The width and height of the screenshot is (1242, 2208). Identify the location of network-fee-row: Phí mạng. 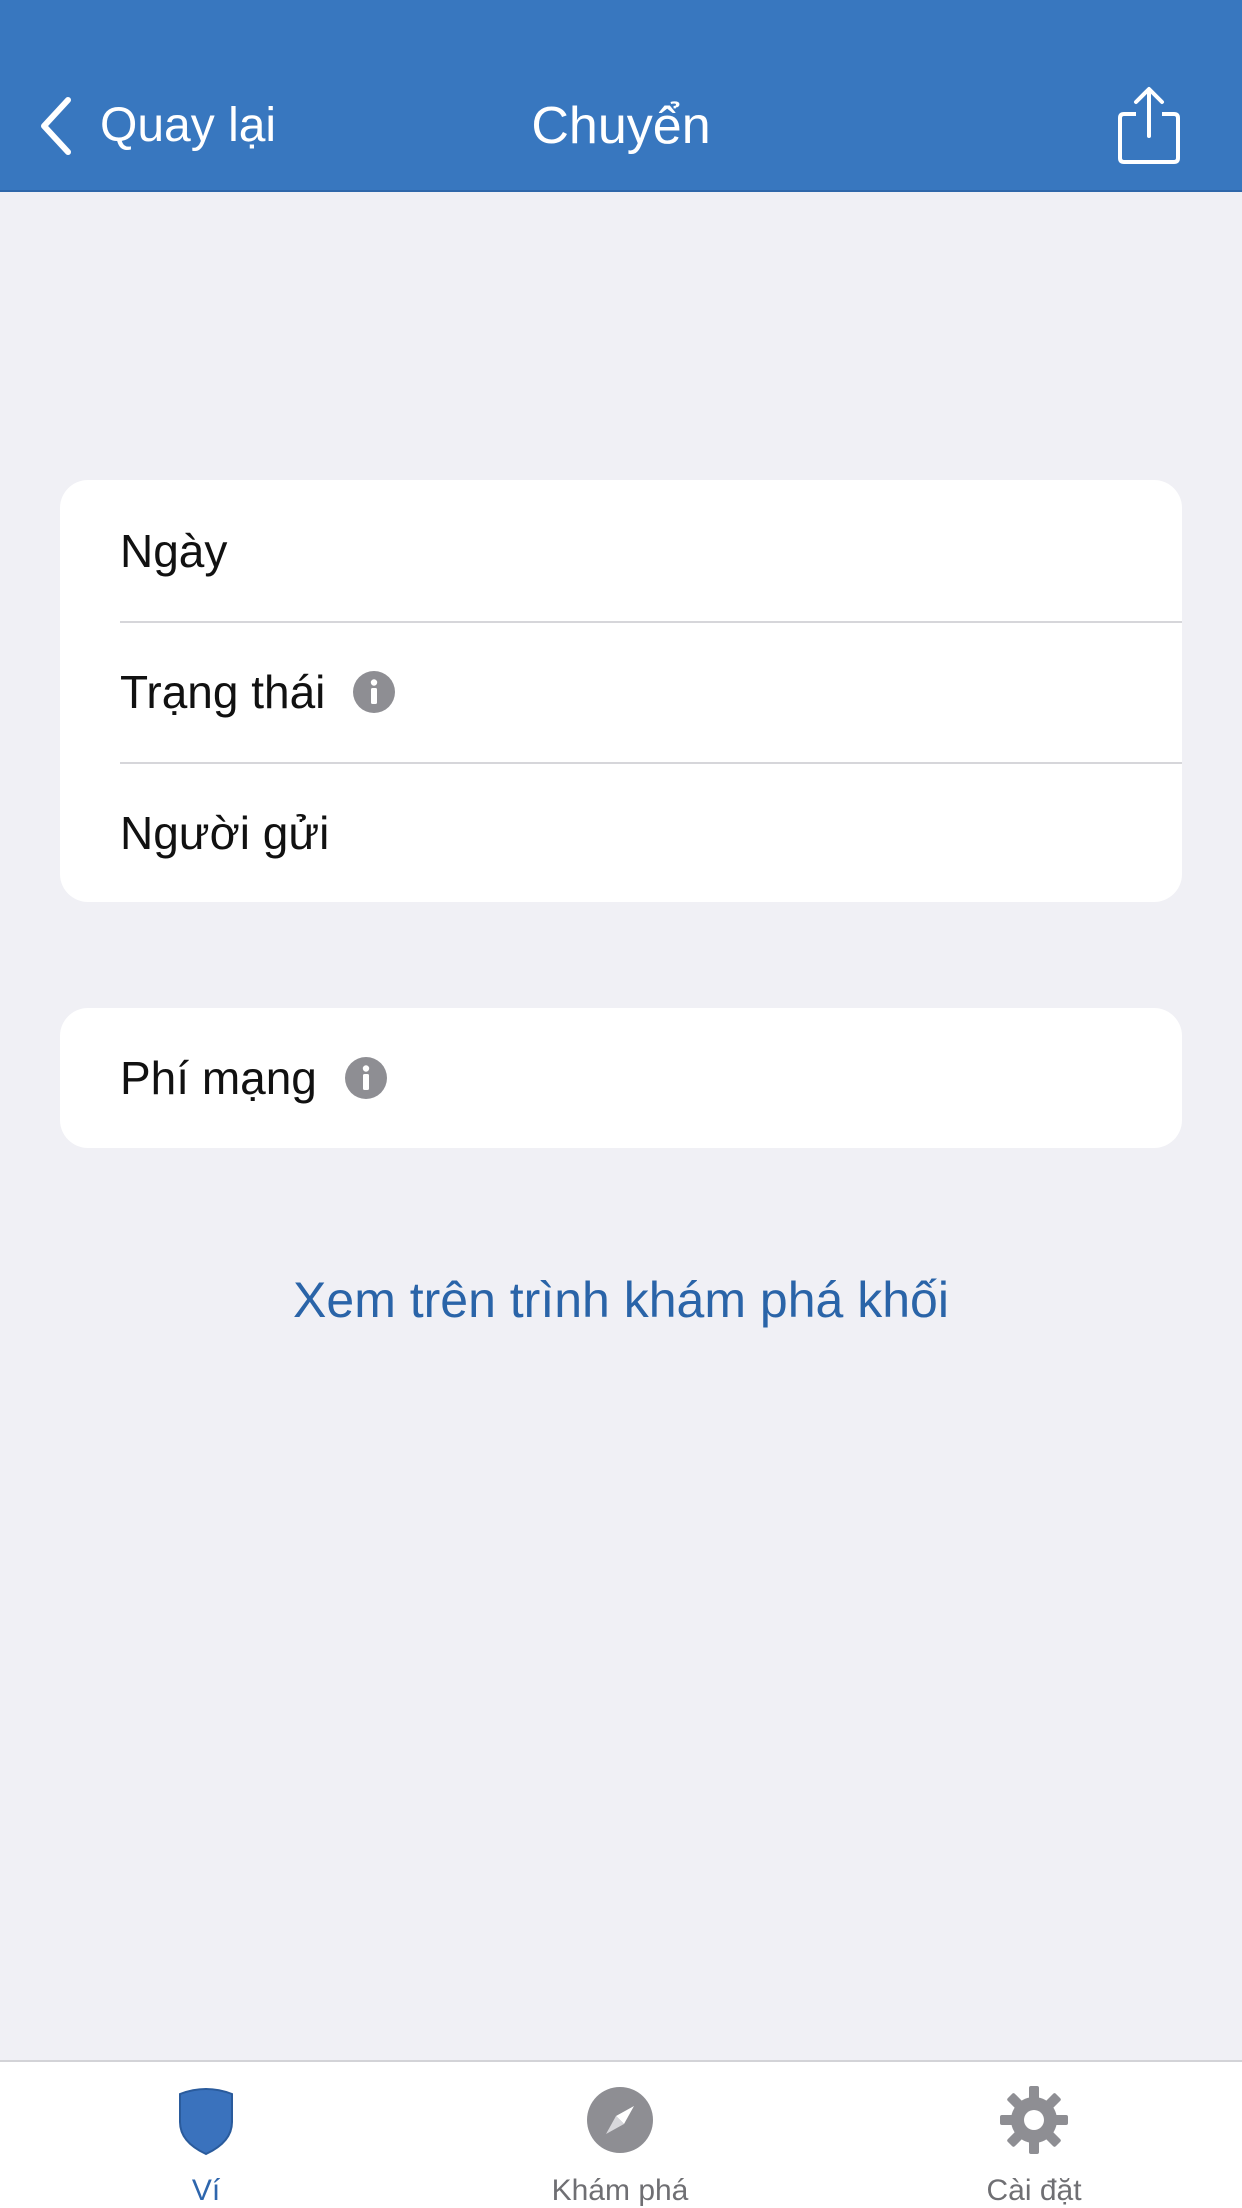
(621, 1078).